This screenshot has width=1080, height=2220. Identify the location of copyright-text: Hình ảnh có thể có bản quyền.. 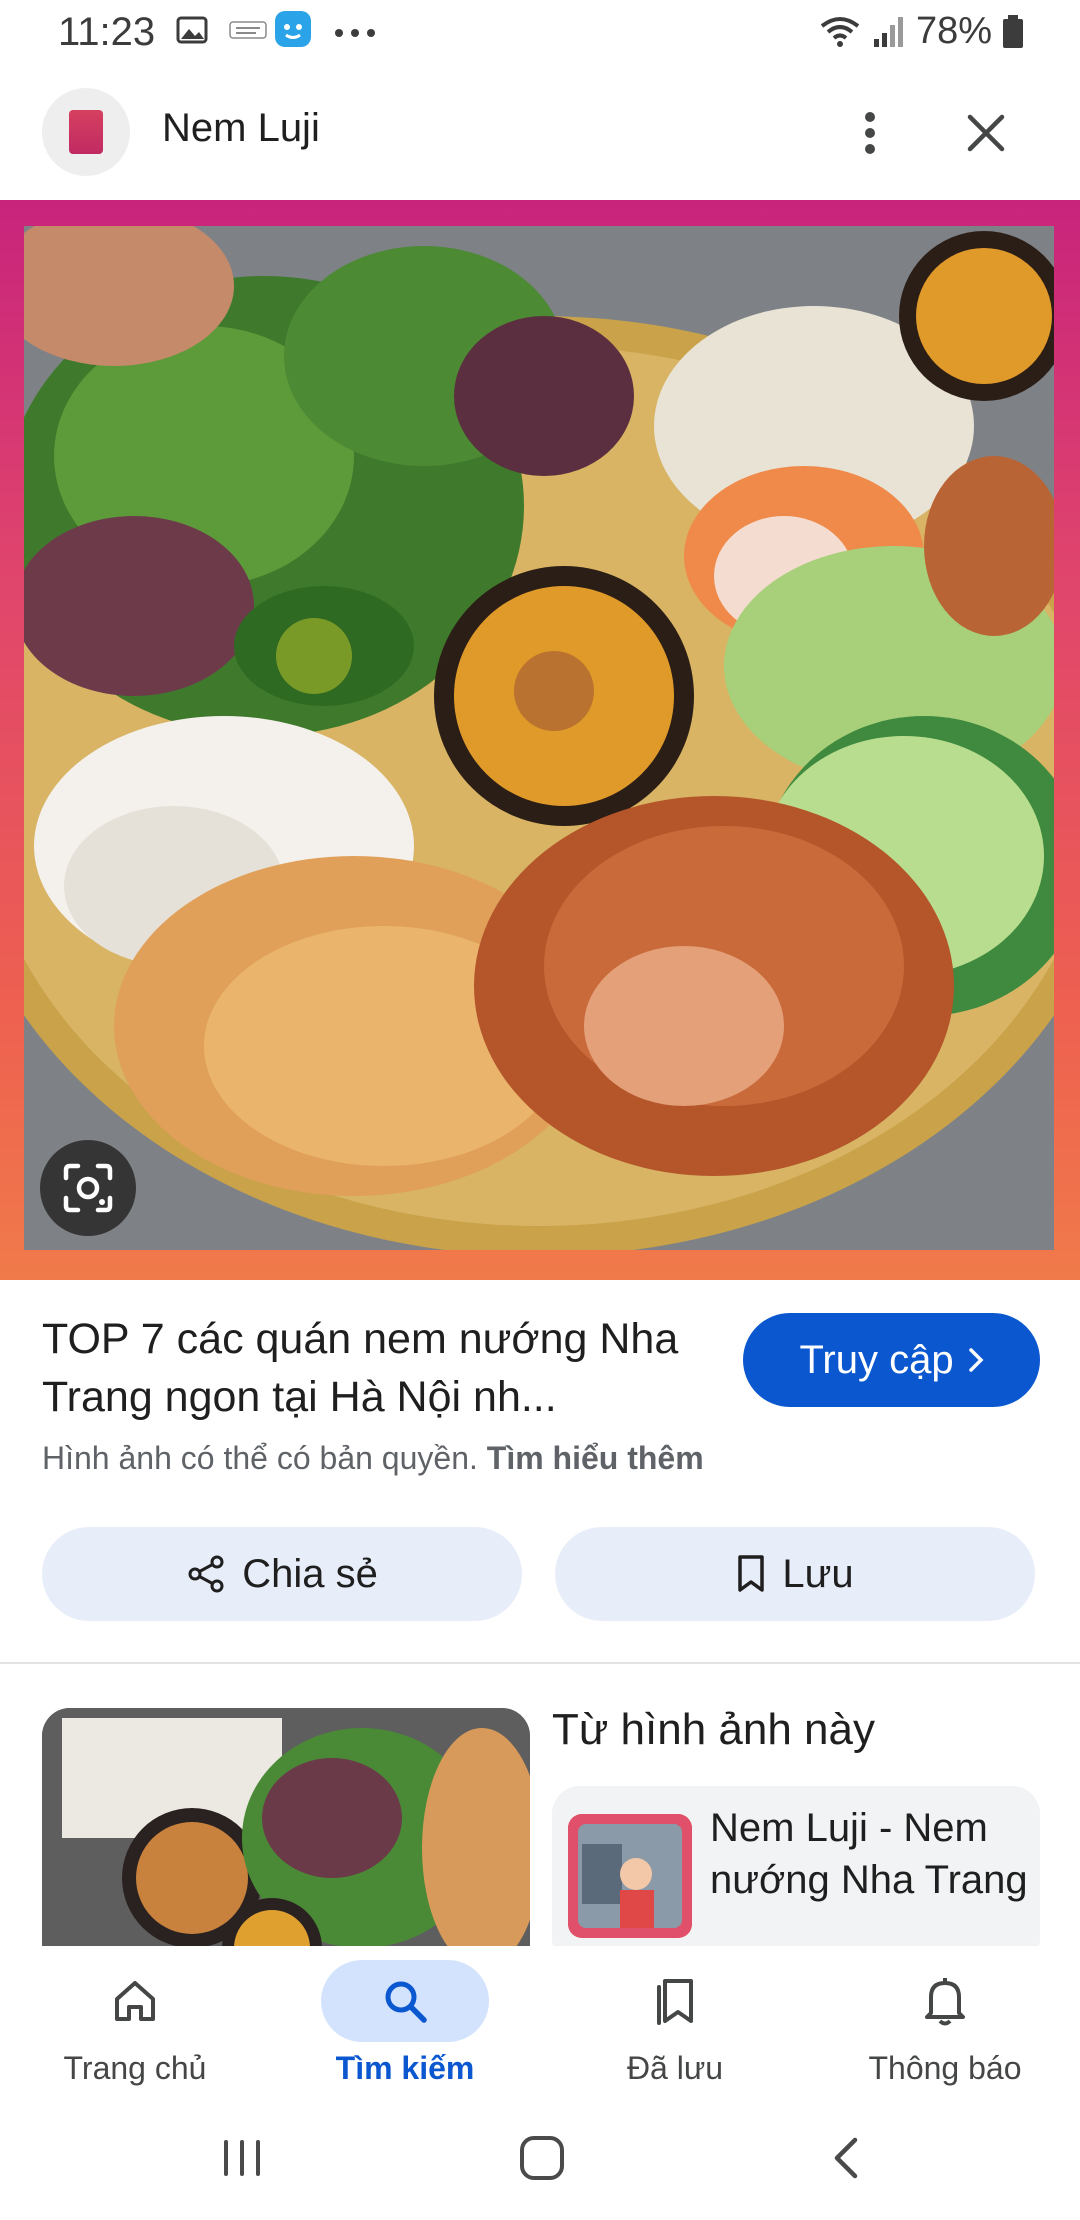
(260, 1458).